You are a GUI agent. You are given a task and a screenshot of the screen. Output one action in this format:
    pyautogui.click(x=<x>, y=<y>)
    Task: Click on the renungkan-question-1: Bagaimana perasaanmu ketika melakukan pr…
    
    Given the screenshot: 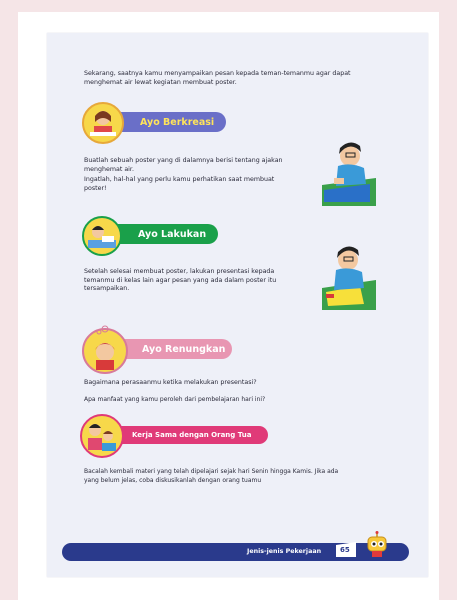 What is the action you would take?
    pyautogui.click(x=170, y=382)
    